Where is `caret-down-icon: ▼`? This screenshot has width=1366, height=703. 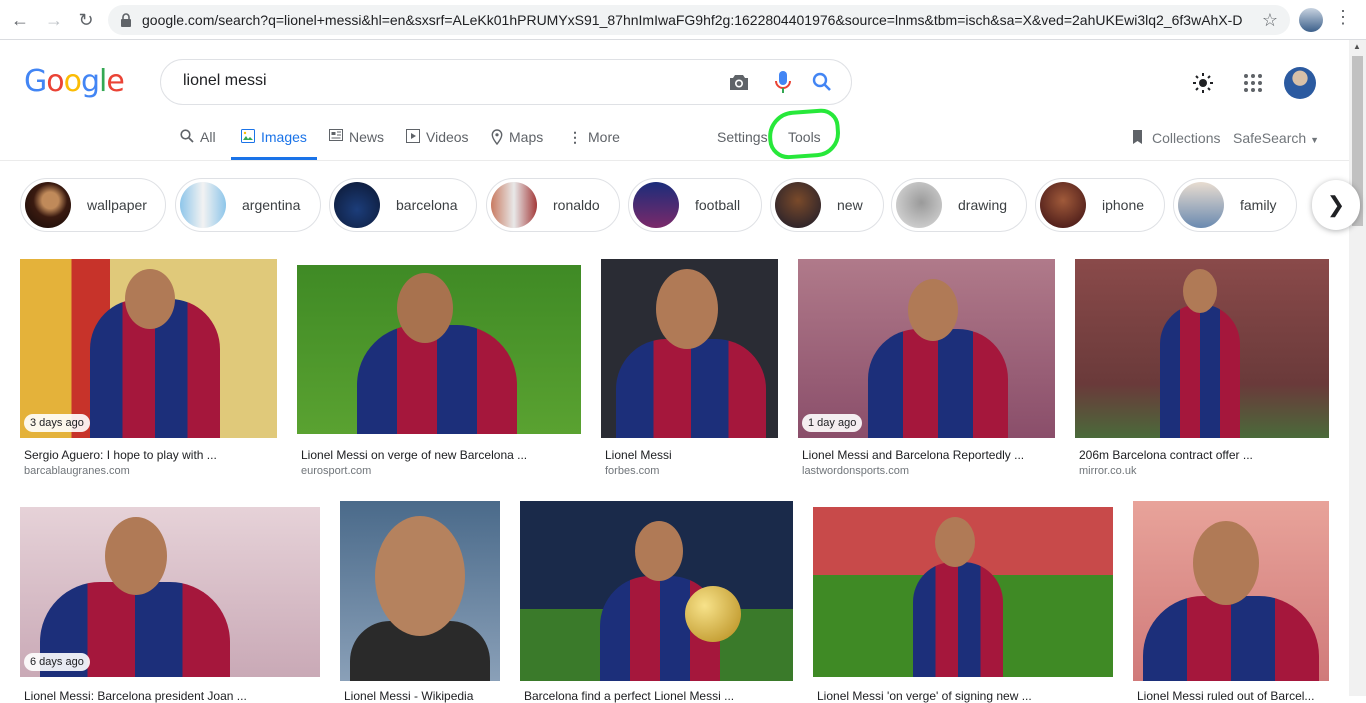 caret-down-icon: ▼ is located at coordinates (1314, 140).